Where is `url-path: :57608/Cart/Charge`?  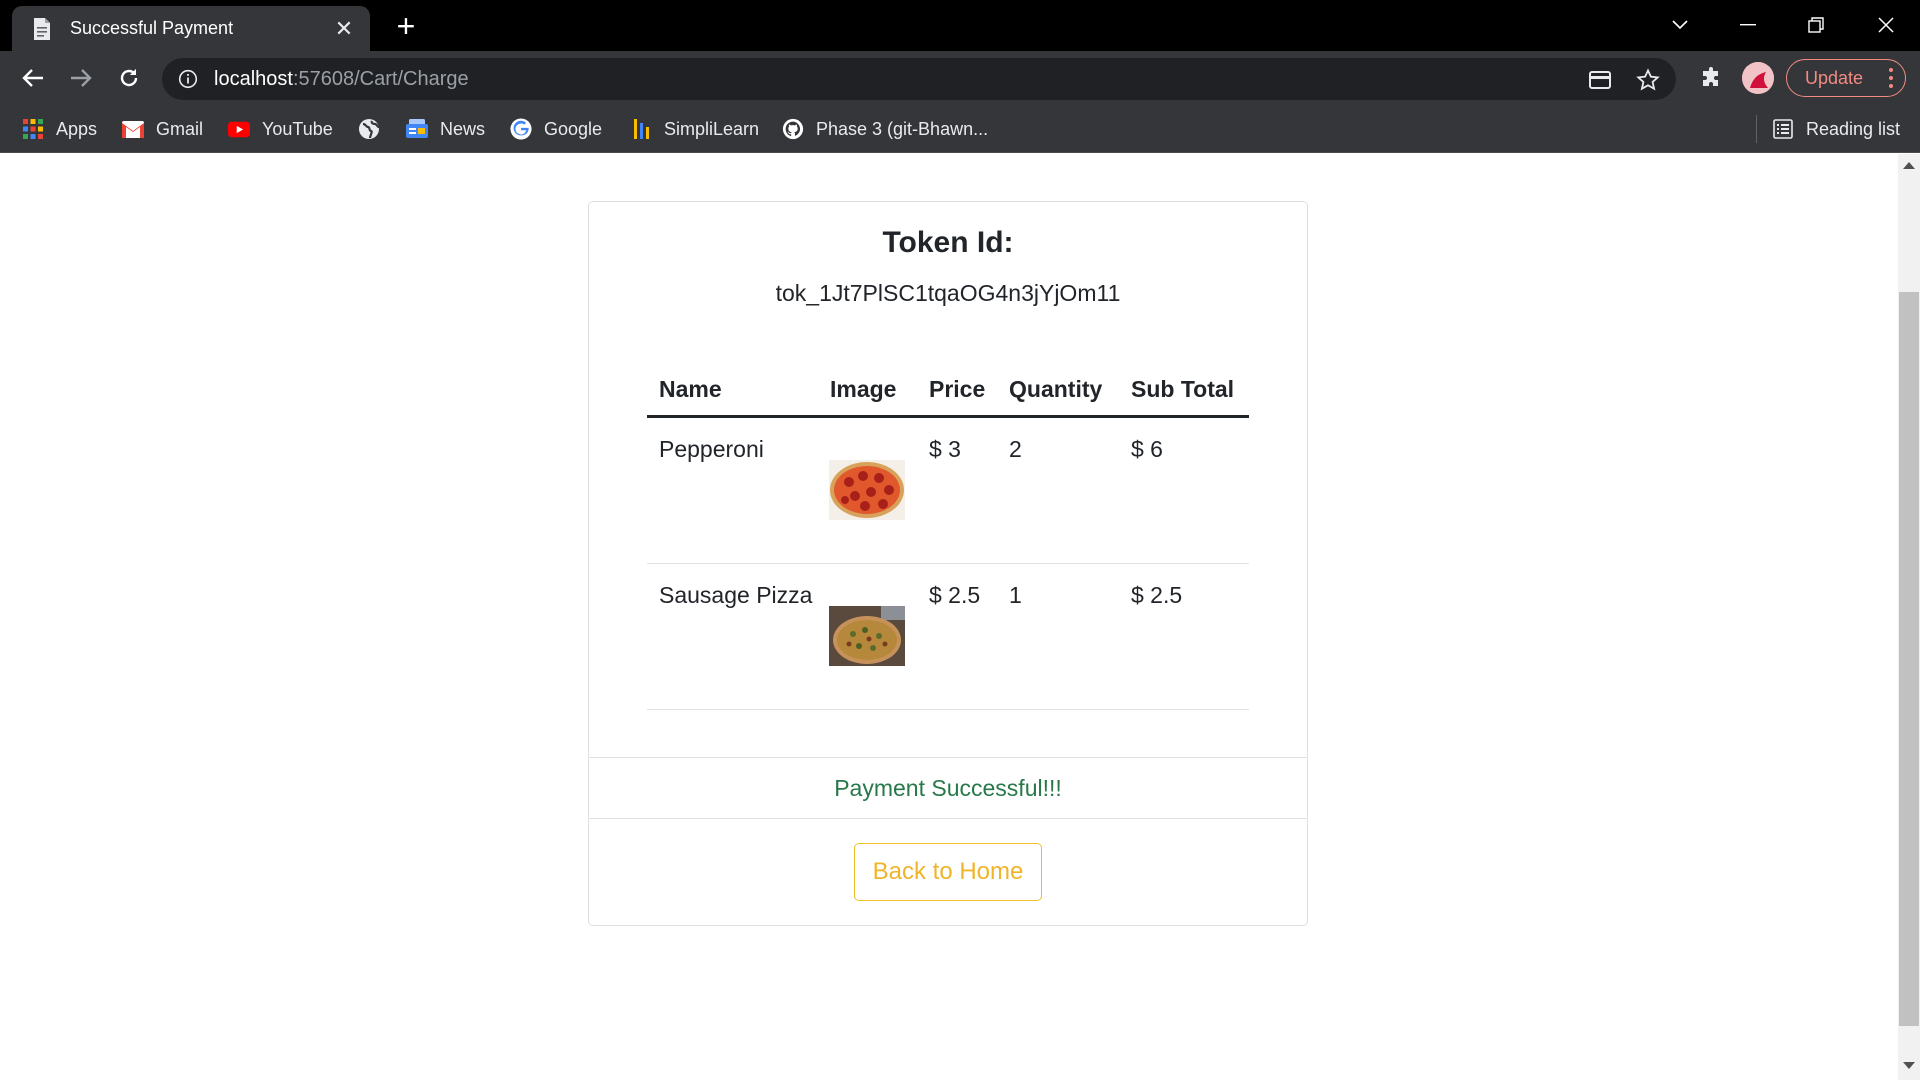 url-path: :57608/Cart/Charge is located at coordinates (380, 78).